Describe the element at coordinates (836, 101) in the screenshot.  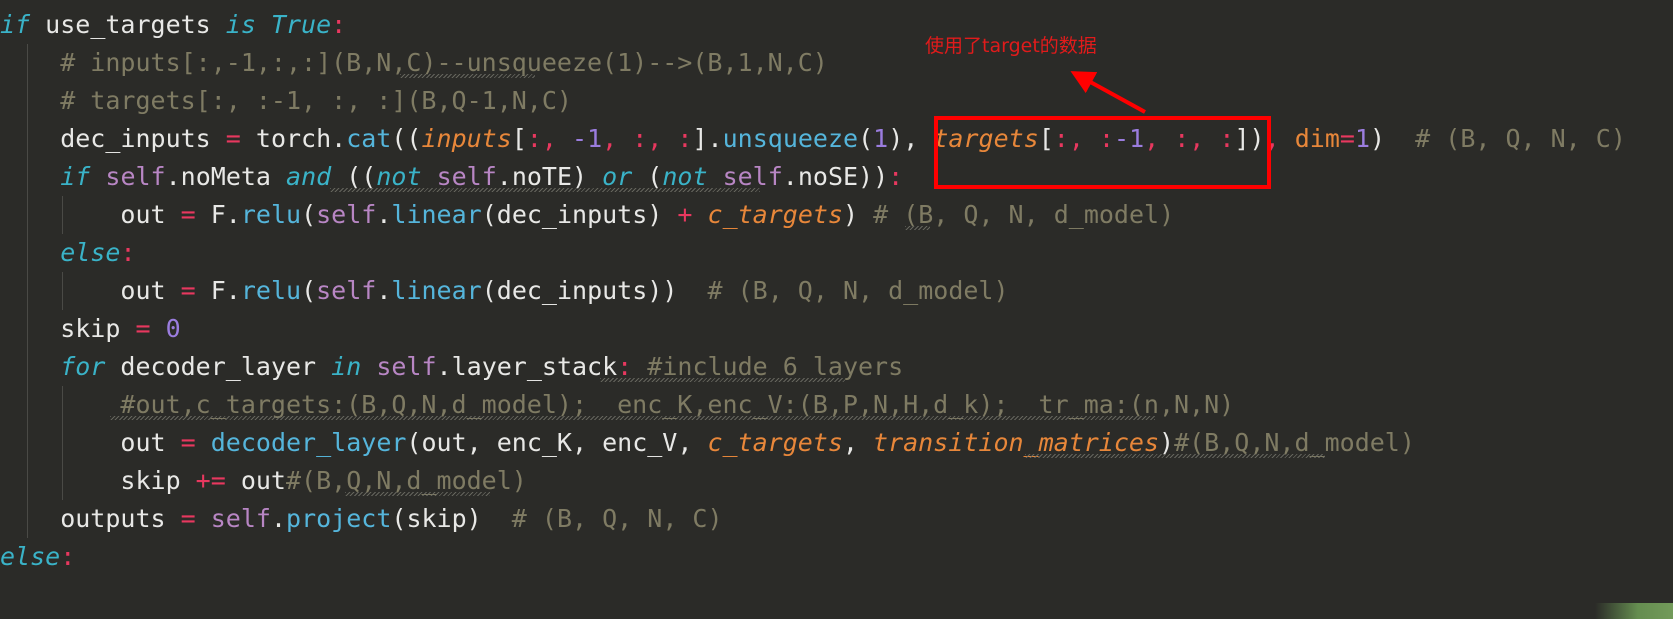
I see `code-line: # targets[:, :-1, :, :](B,Q-1,N,C)` at that location.